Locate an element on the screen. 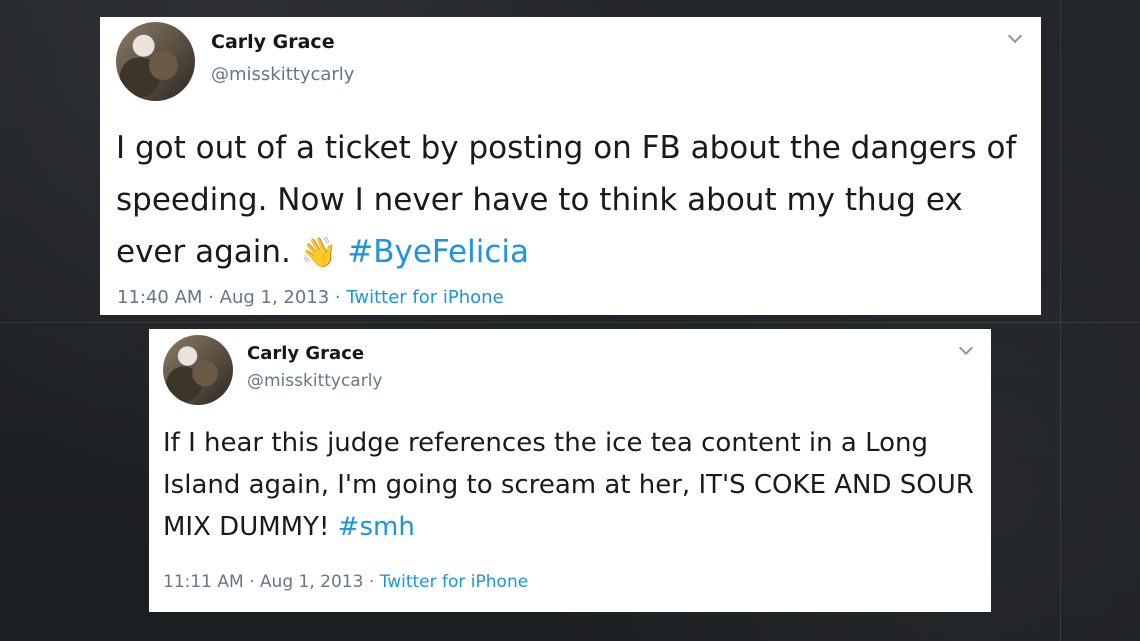 Image resolution: width=1140 pixels, height=641 pixels. waving-hand-icon: 👋 is located at coordinates (319, 252).